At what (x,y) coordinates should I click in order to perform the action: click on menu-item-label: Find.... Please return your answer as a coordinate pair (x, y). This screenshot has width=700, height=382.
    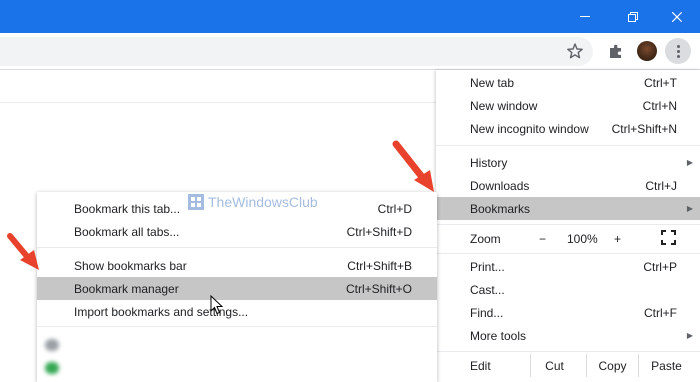
    Looking at the image, I should click on (487, 312).